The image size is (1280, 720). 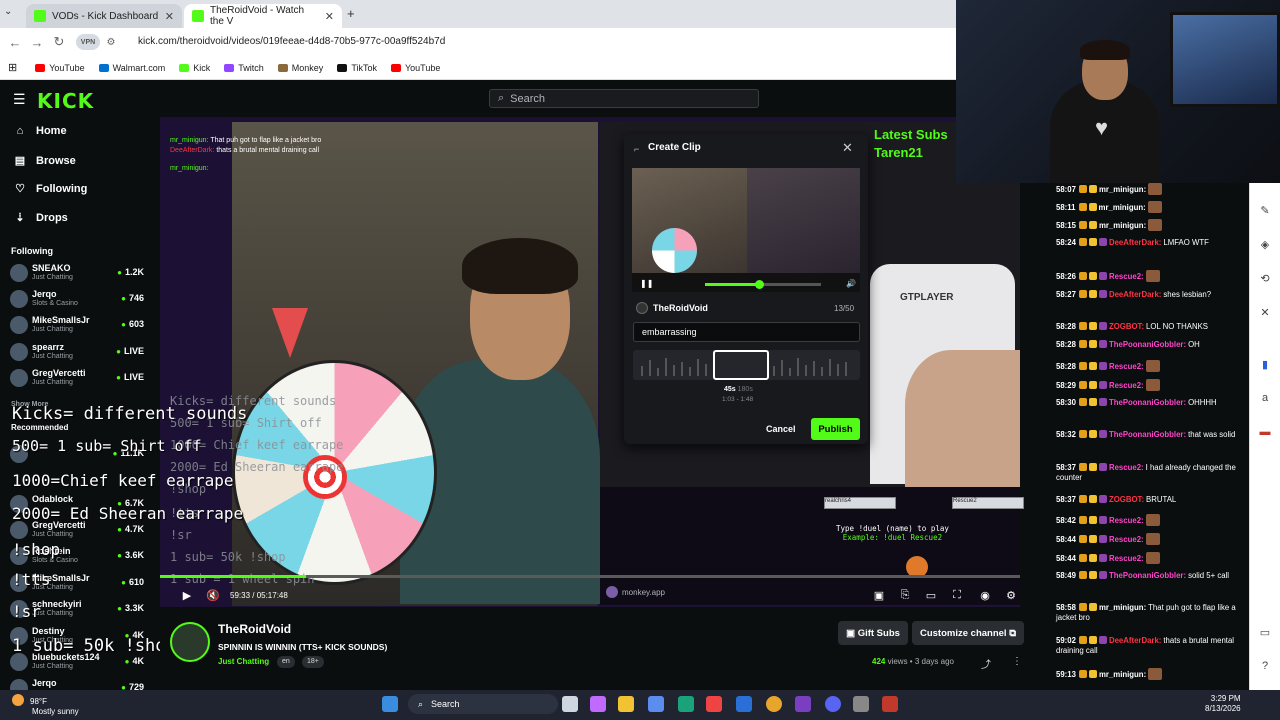 I want to click on clip-title-input, so click(x=746, y=332).